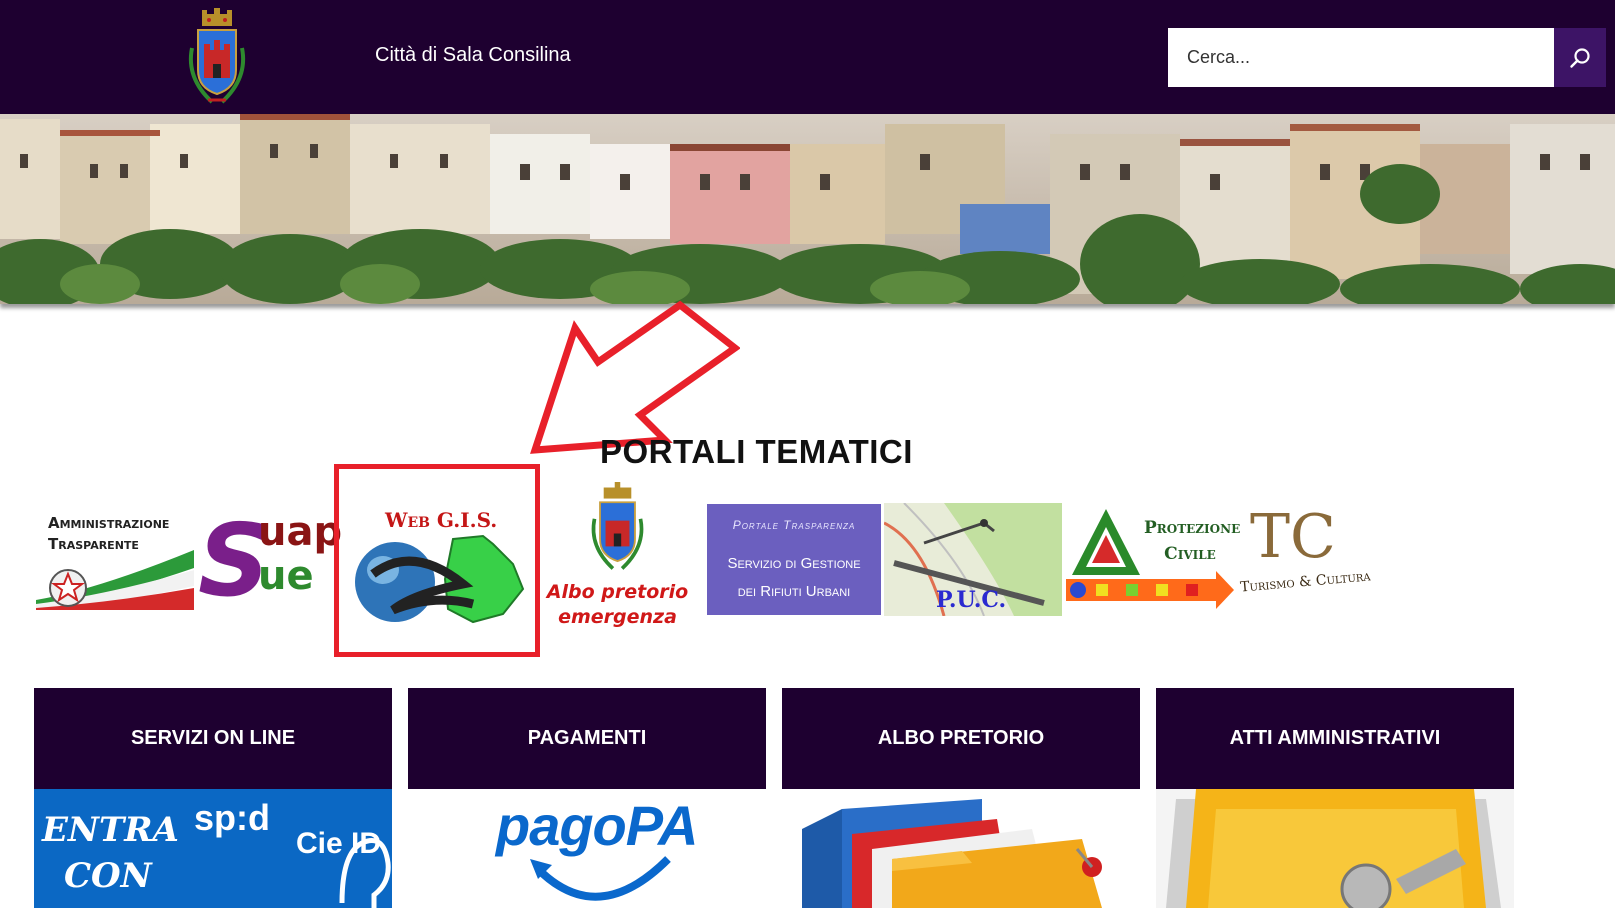 This screenshot has height=908, width=1615. What do you see at coordinates (952, 853) in the screenshot?
I see `folders-icon` at bounding box center [952, 853].